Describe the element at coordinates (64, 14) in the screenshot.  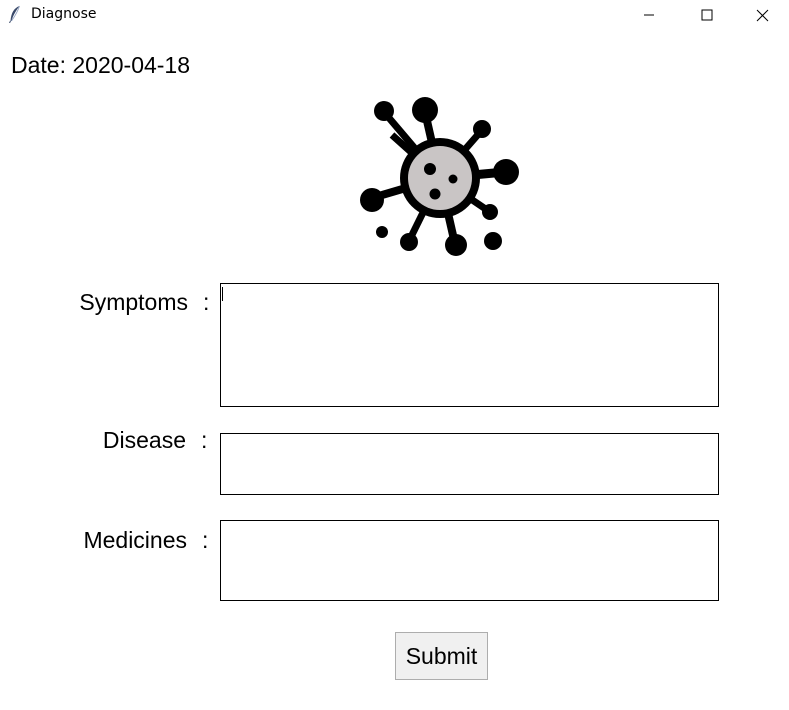
I see `window-title: Diagnose` at that location.